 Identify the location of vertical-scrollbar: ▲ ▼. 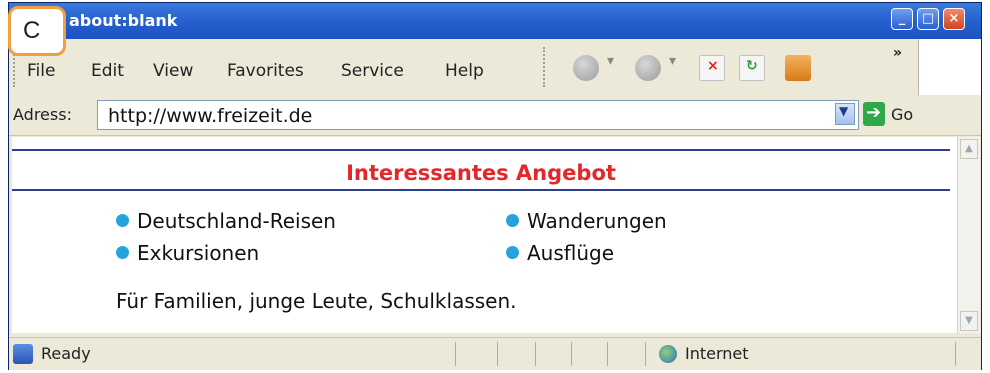
(968, 235).